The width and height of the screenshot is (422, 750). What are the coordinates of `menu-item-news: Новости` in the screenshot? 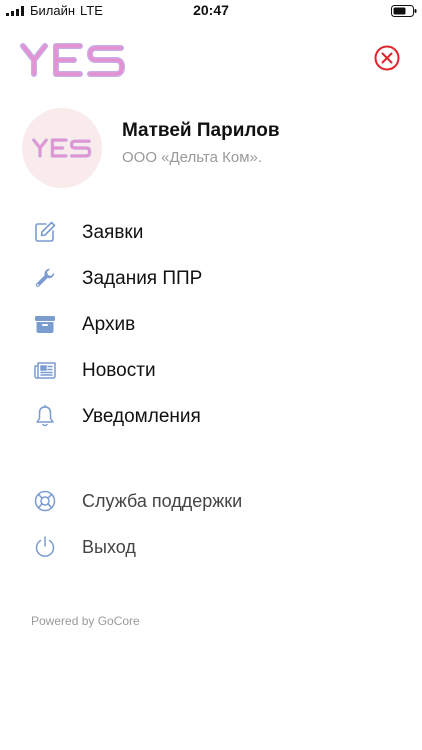 It's located at (211, 370).